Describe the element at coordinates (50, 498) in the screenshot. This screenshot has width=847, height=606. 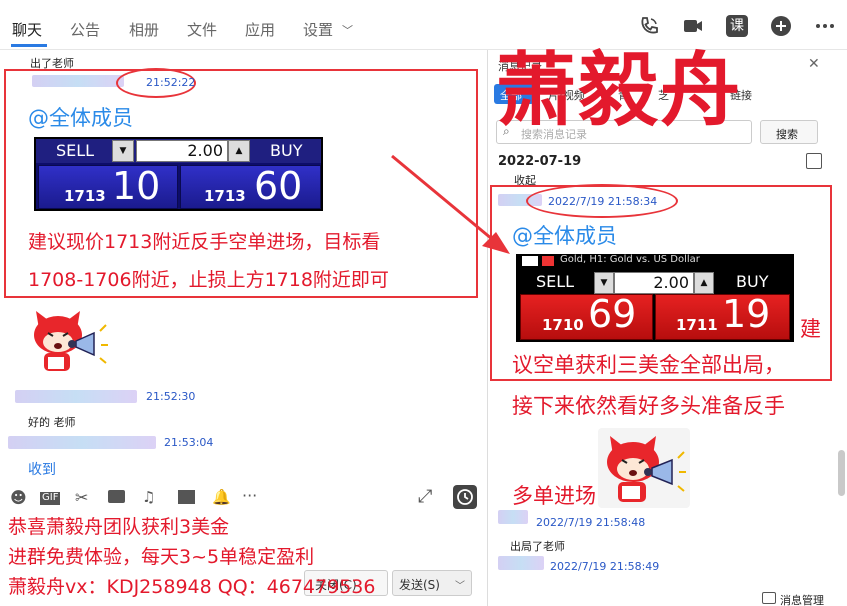
I see `gif-icon: GIF` at that location.